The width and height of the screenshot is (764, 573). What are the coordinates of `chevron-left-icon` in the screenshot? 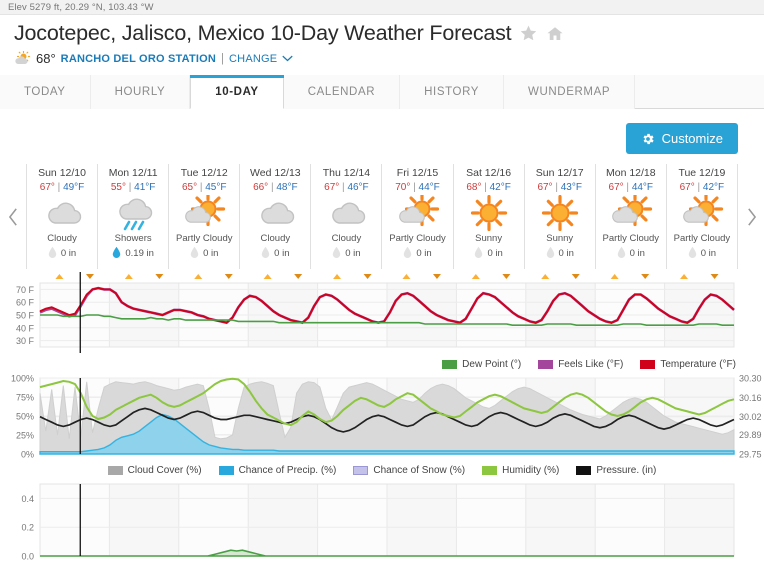 It's located at (12, 216).